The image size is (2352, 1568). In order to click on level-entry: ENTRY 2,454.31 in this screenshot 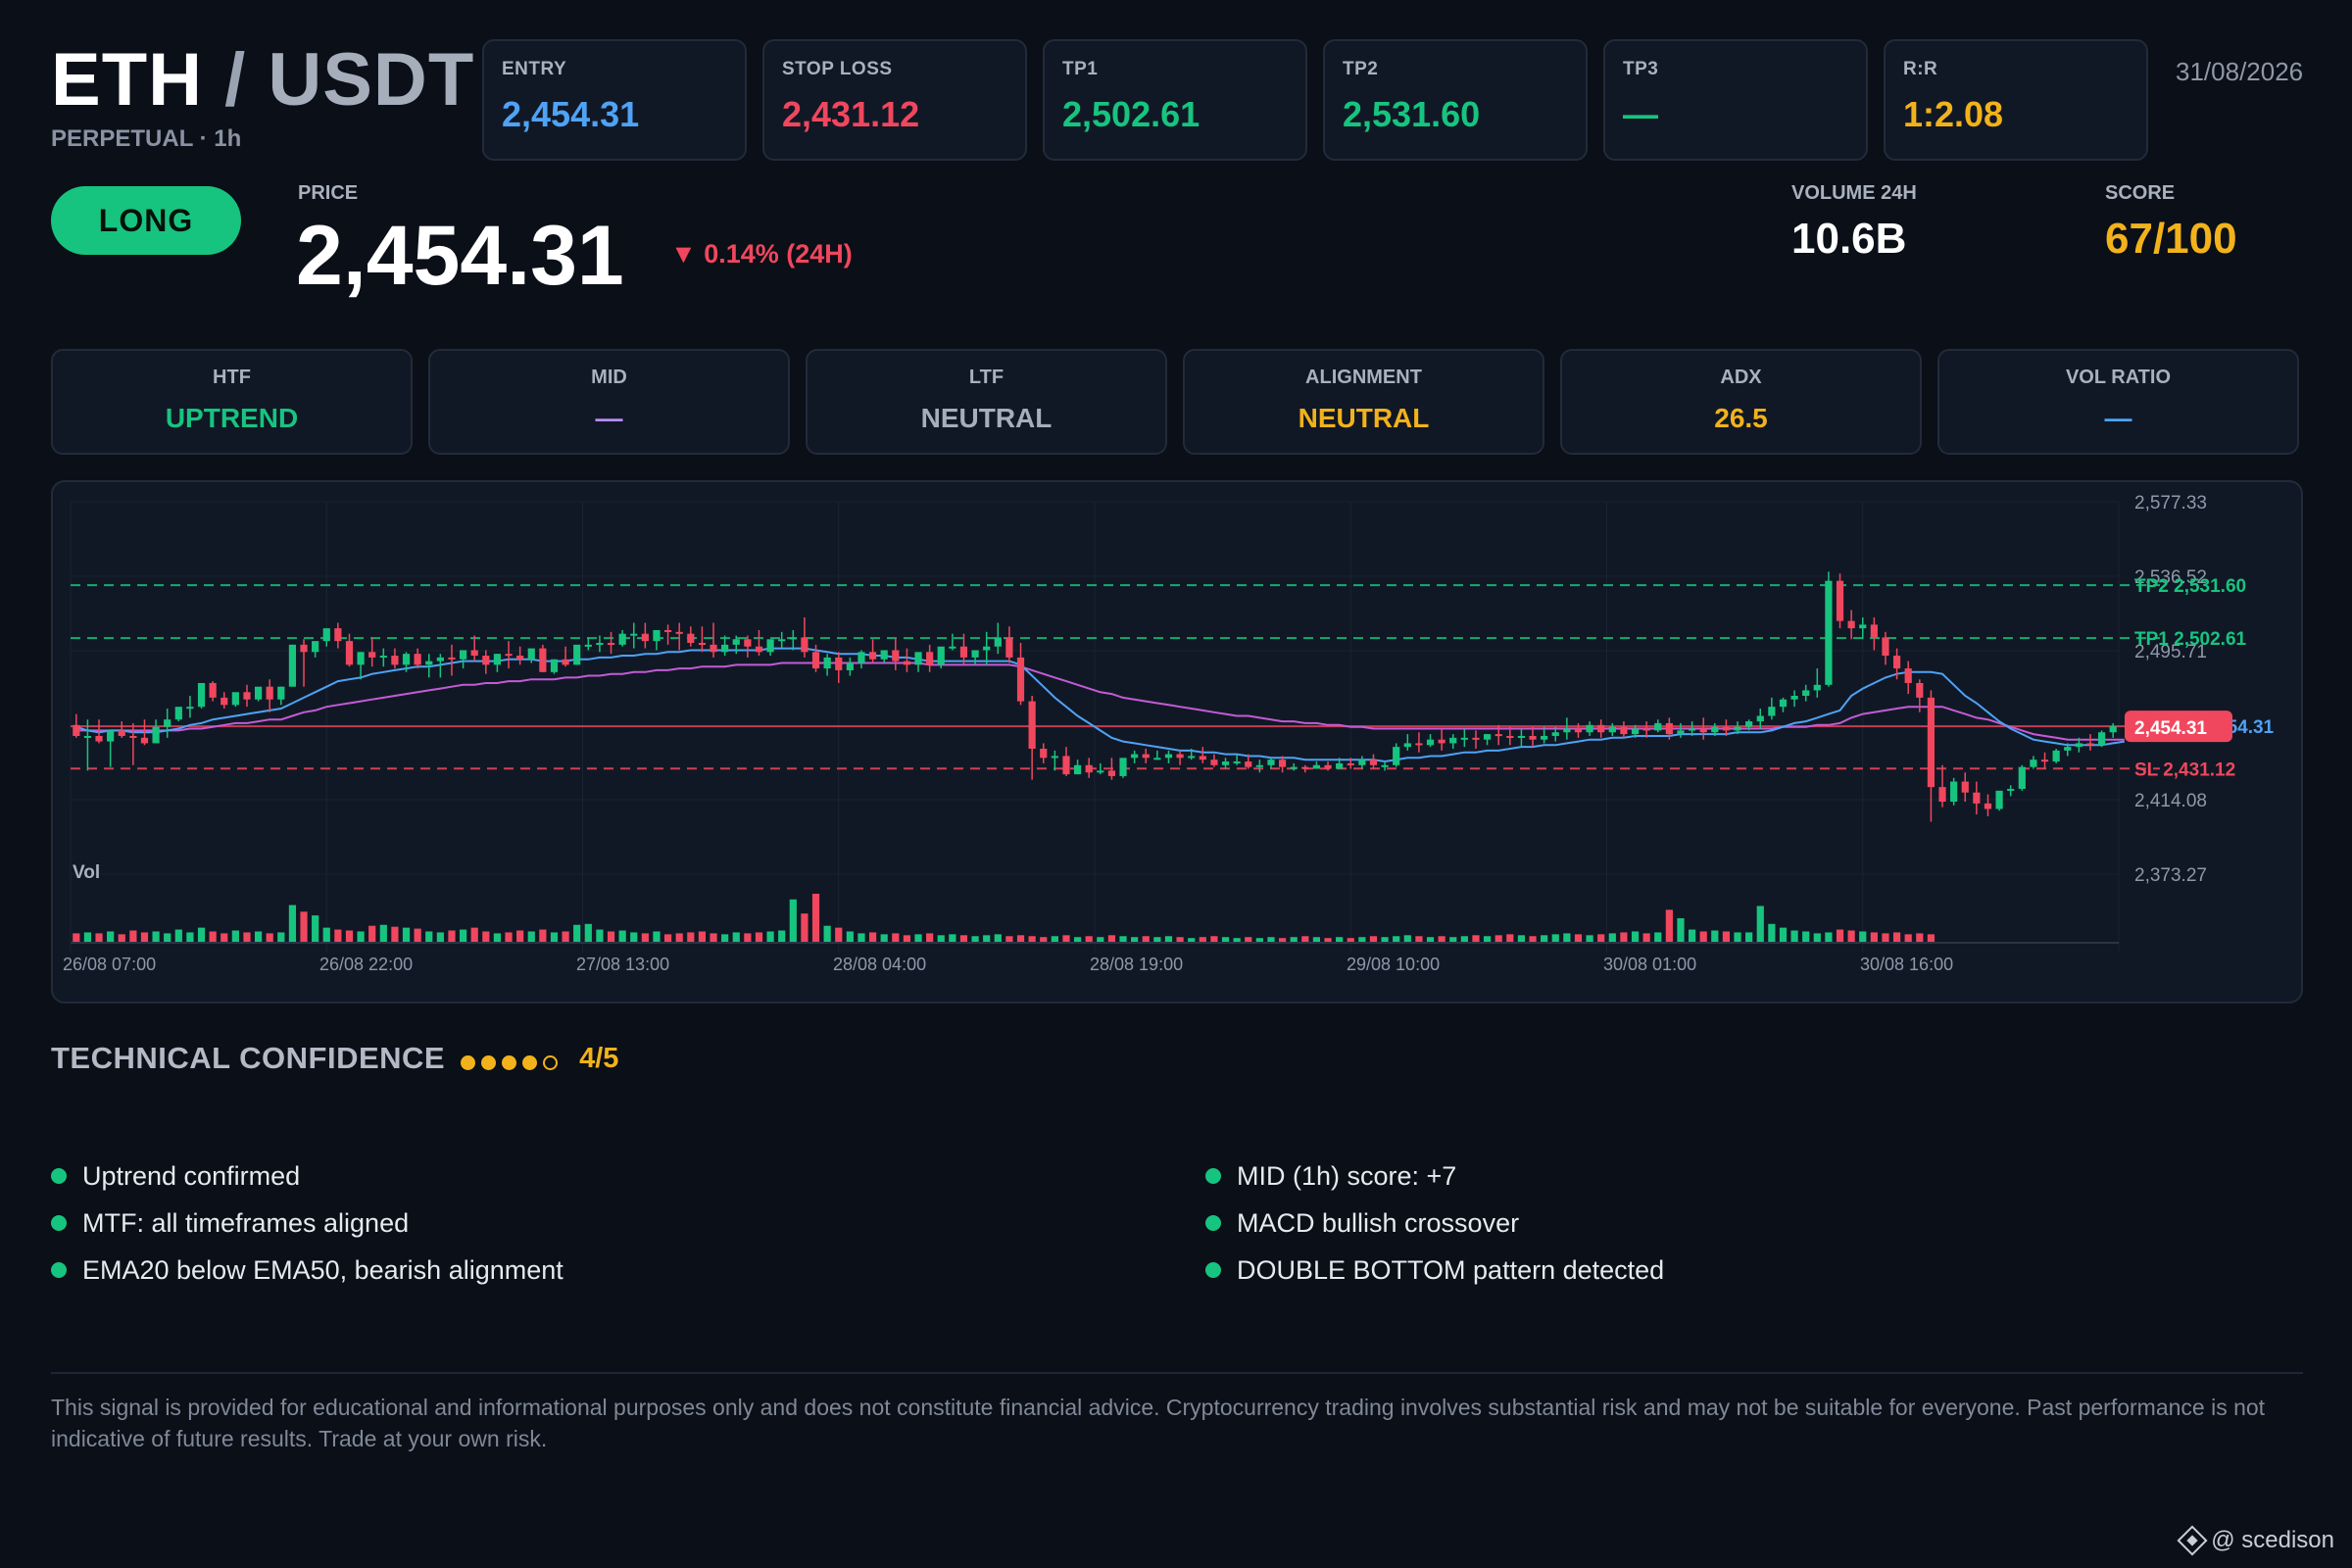, I will do `click(614, 100)`.